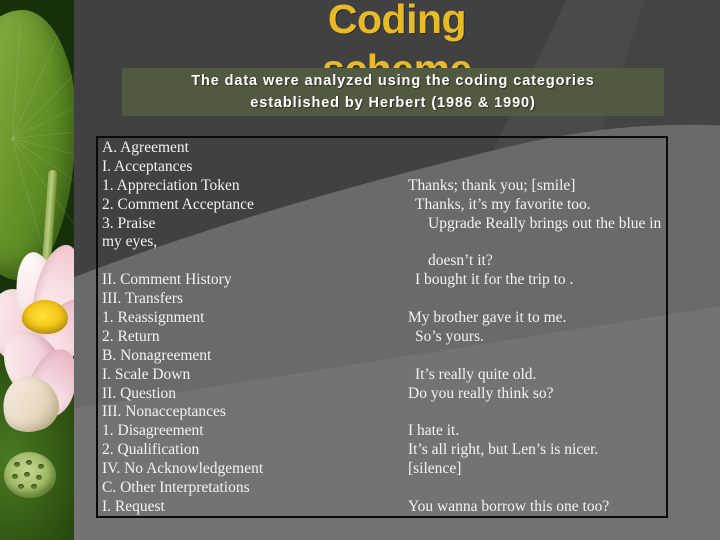 The width and height of the screenshot is (720, 540). What do you see at coordinates (130, 242) in the screenshot?
I see `category-label: my eyes,` at bounding box center [130, 242].